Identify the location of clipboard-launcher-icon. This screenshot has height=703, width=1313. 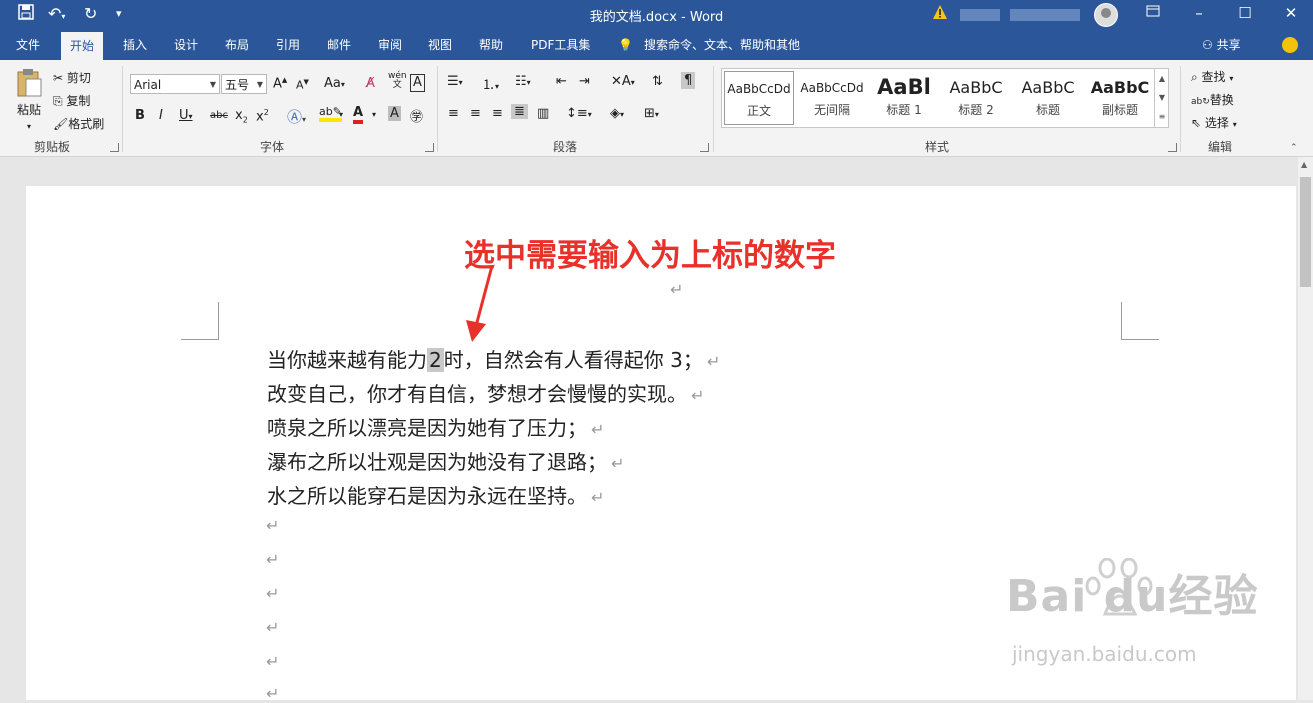
(114, 147).